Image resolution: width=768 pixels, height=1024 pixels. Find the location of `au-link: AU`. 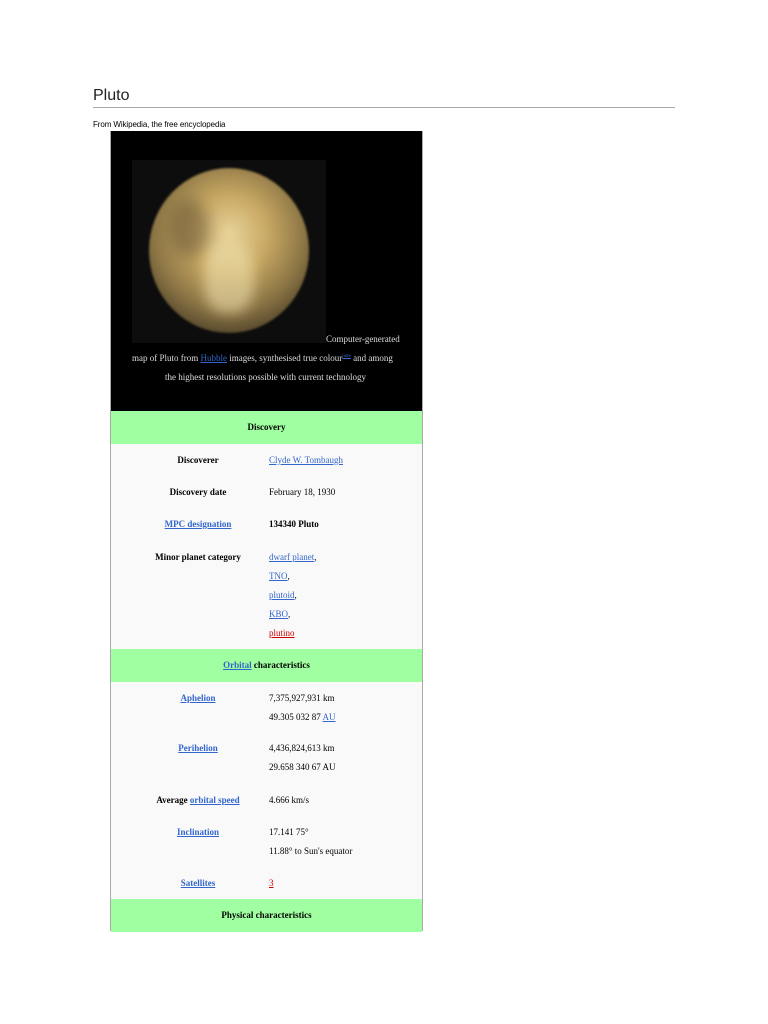

au-link: AU is located at coordinates (329, 717).